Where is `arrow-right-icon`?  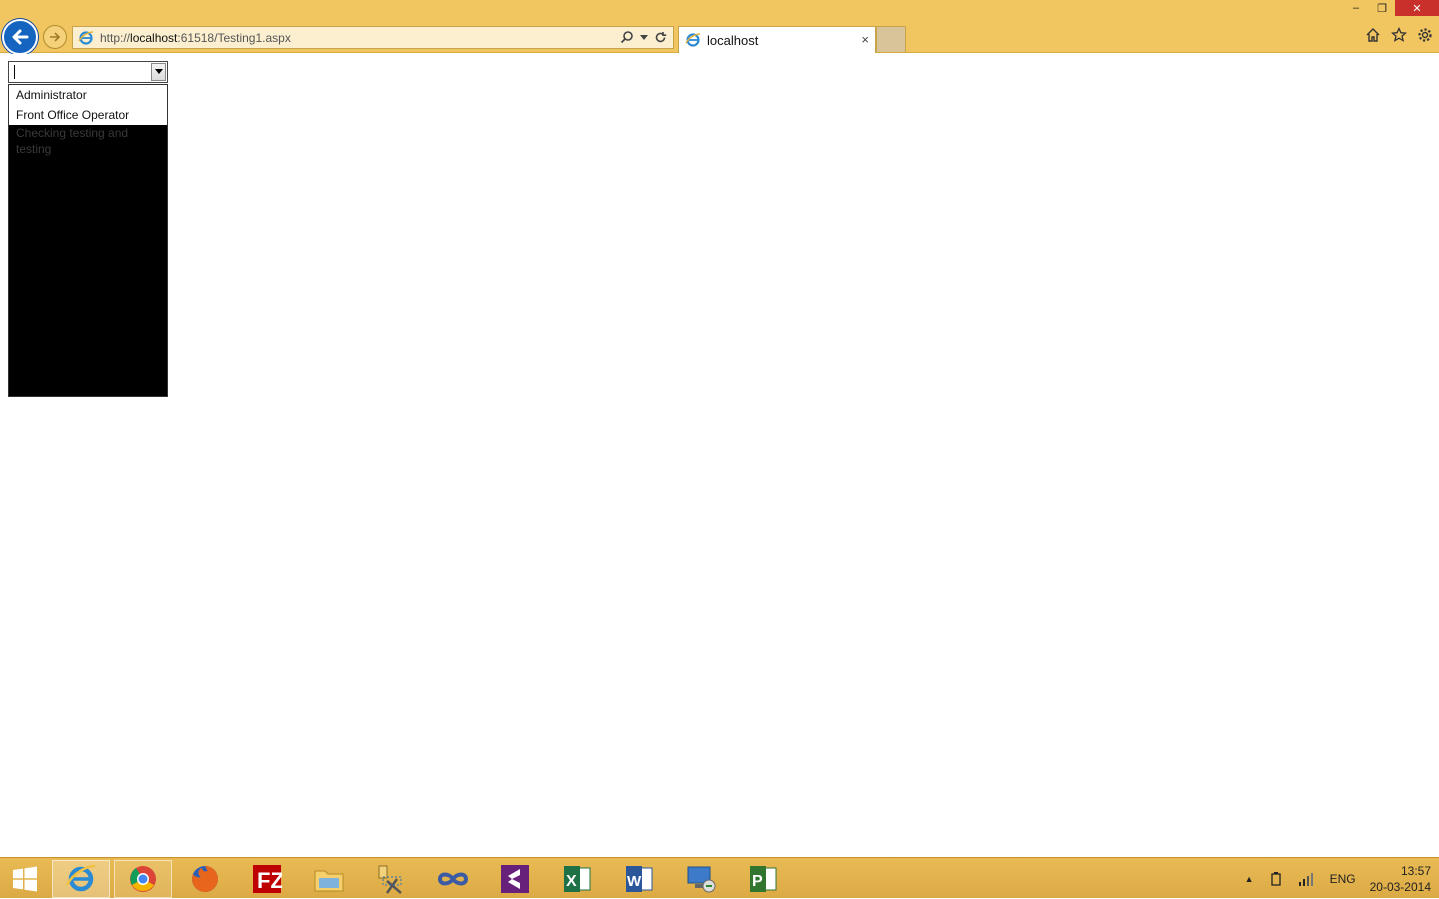 arrow-right-icon is located at coordinates (55, 37).